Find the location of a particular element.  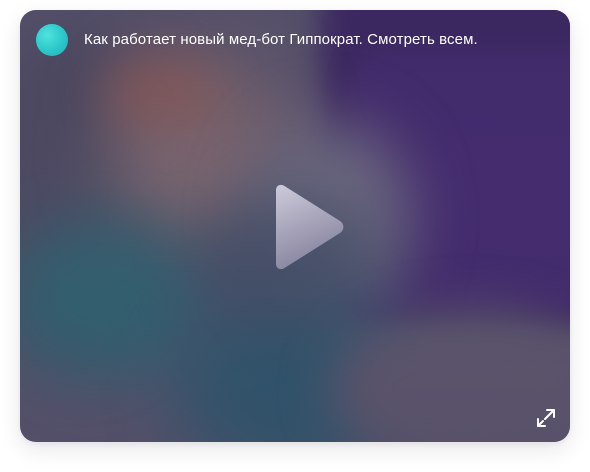

play-button is located at coordinates (307, 227).